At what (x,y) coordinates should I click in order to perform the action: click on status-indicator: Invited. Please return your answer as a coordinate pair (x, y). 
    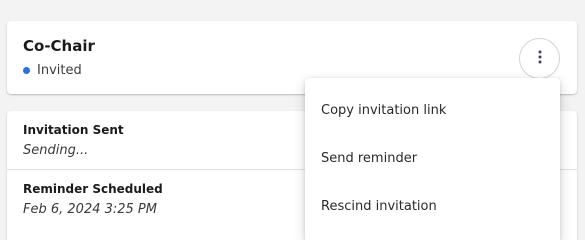
    Looking at the image, I should click on (52, 70).